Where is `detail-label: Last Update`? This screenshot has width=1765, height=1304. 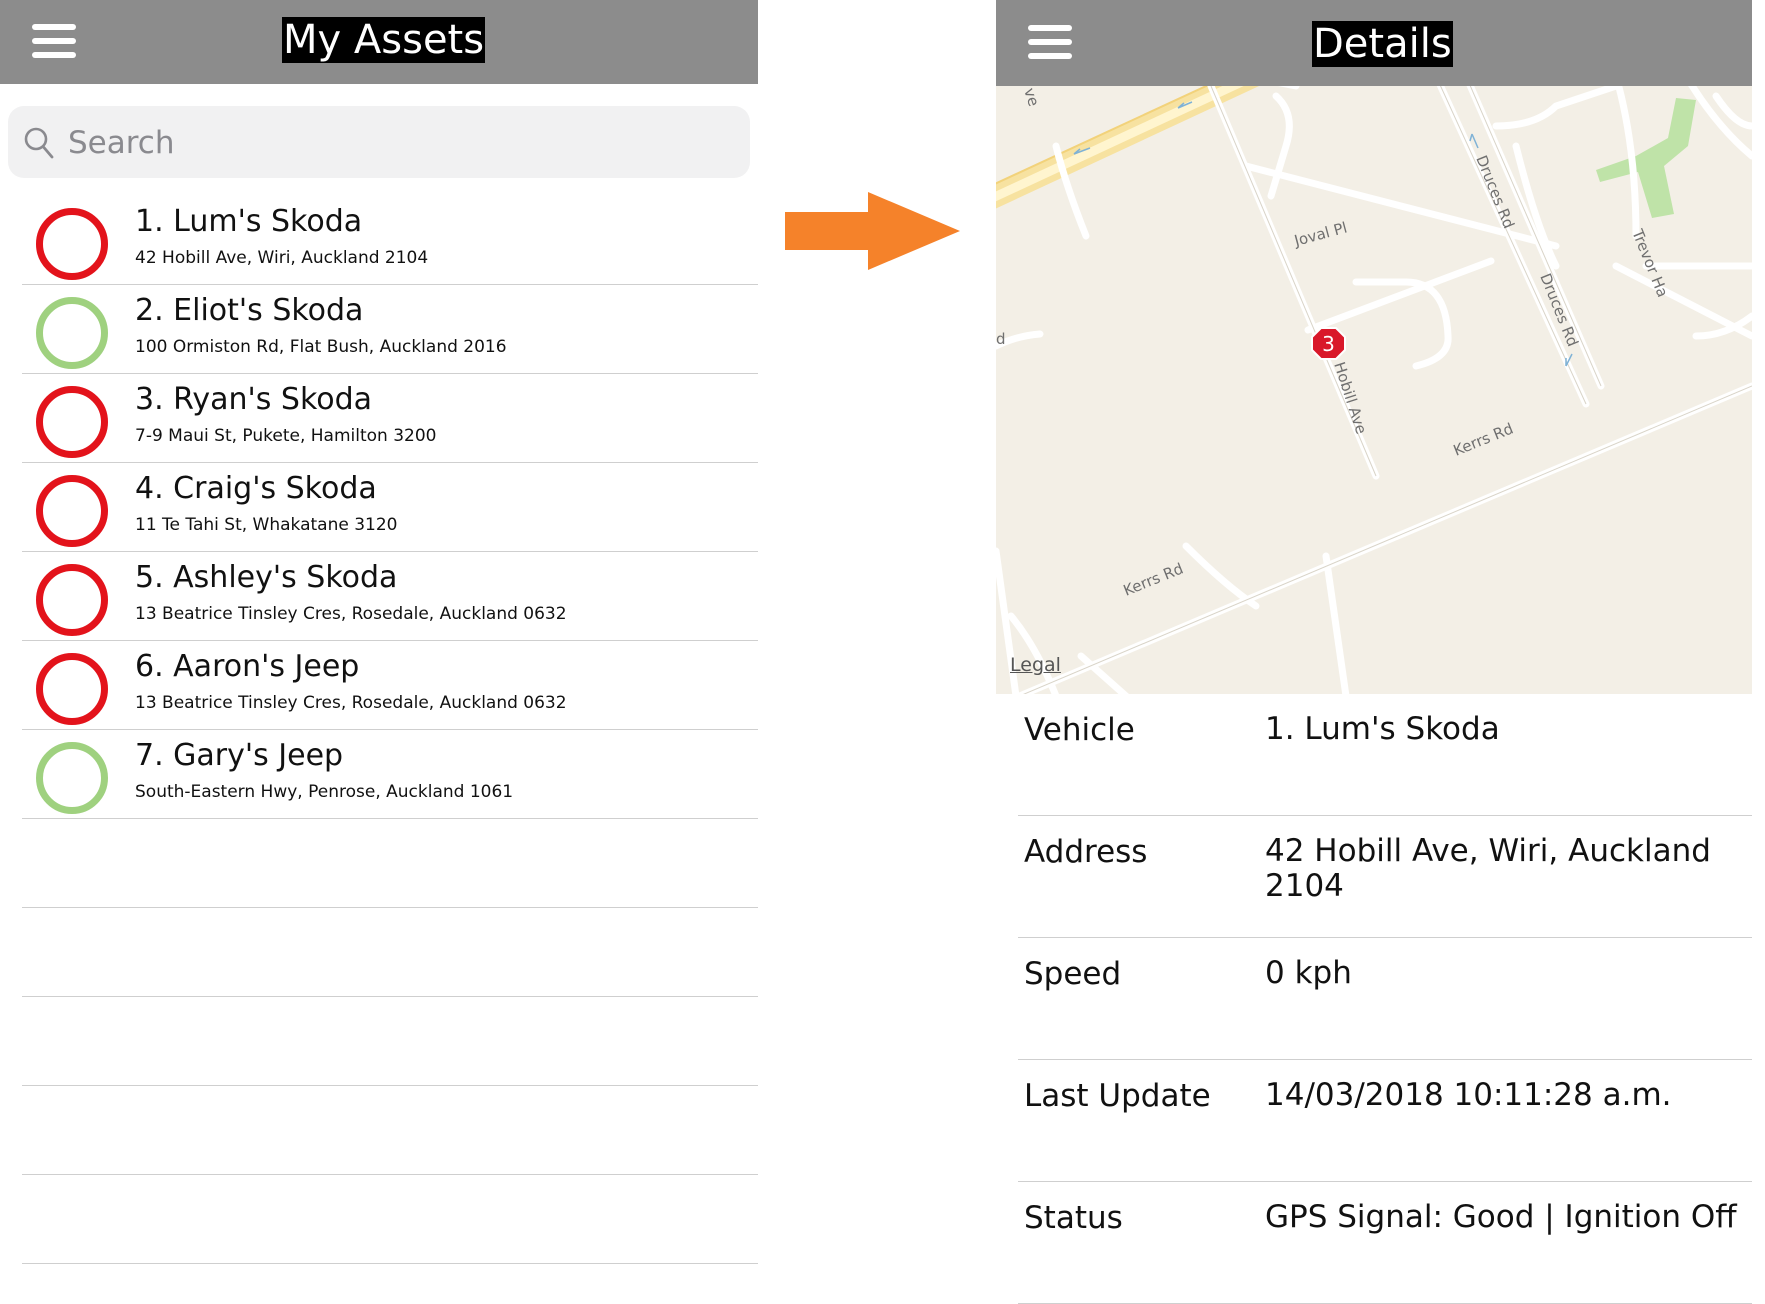 detail-label: Last Update is located at coordinates (1117, 1096).